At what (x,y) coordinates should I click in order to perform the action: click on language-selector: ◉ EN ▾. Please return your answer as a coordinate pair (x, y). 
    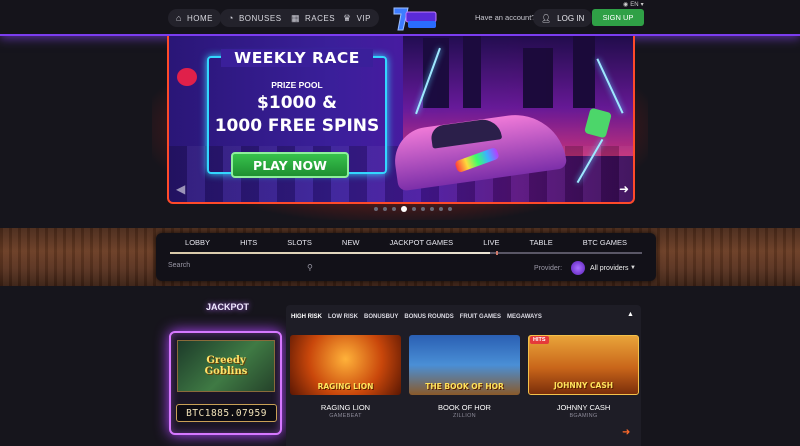
    Looking at the image, I should click on (633, 5).